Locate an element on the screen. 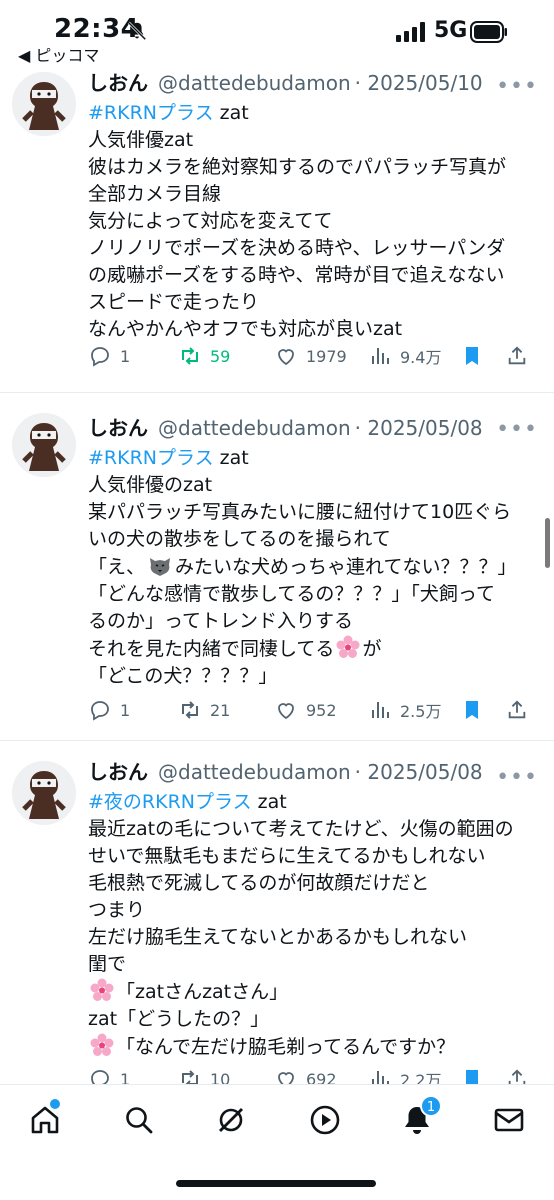 This screenshot has height=1200, width=554. scrollbar is located at coordinates (547, 543).